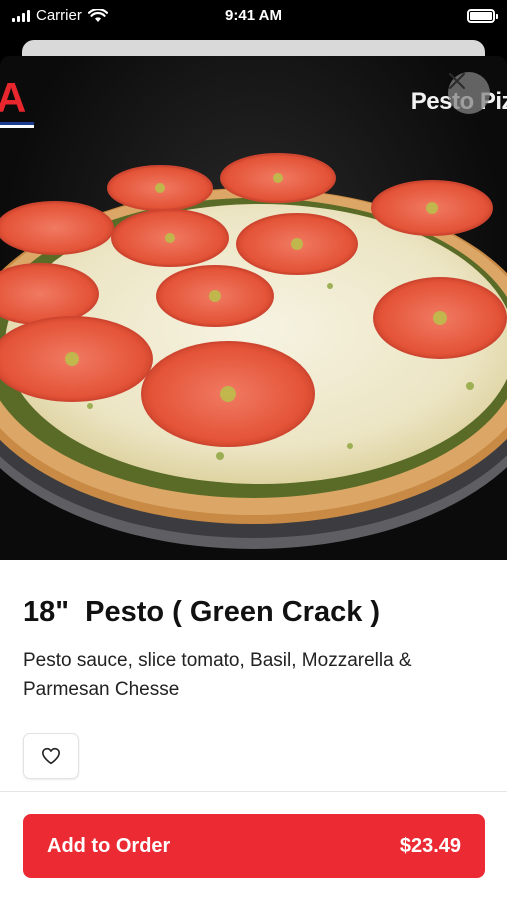  I want to click on add-to-order-label: Add to Order, so click(109, 845).